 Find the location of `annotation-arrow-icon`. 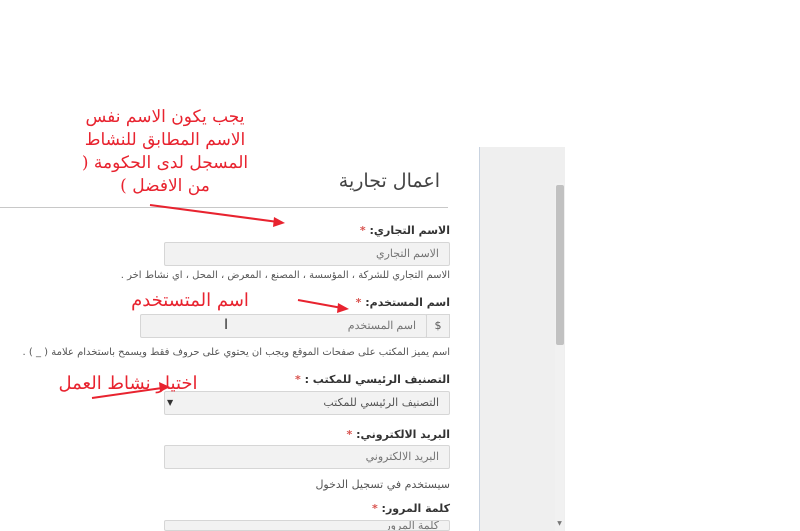

annotation-arrow-icon is located at coordinates (220, 301).